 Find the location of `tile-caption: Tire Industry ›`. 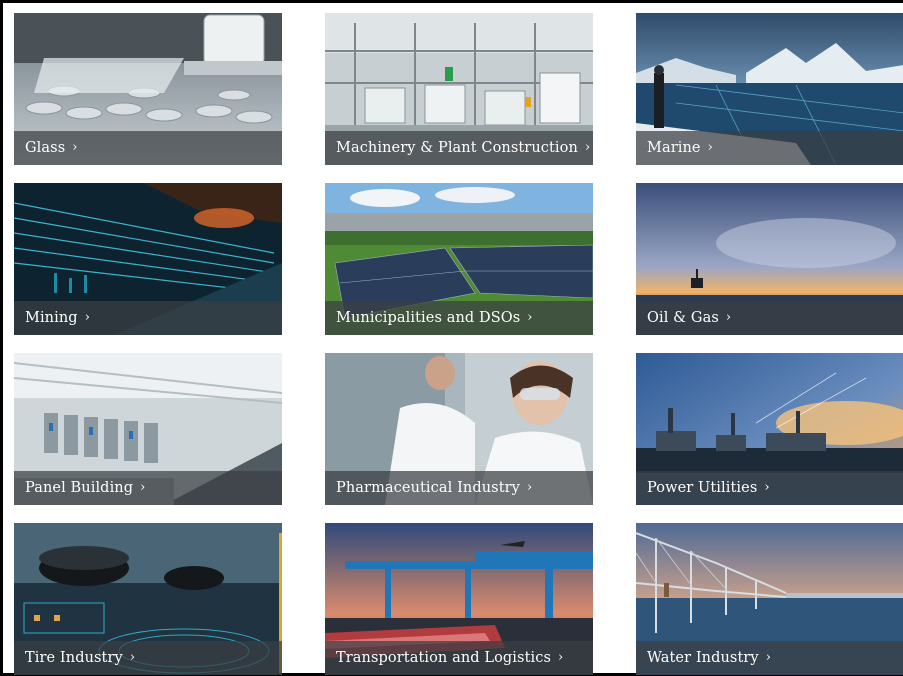

tile-caption: Tire Industry › is located at coordinates (148, 658).